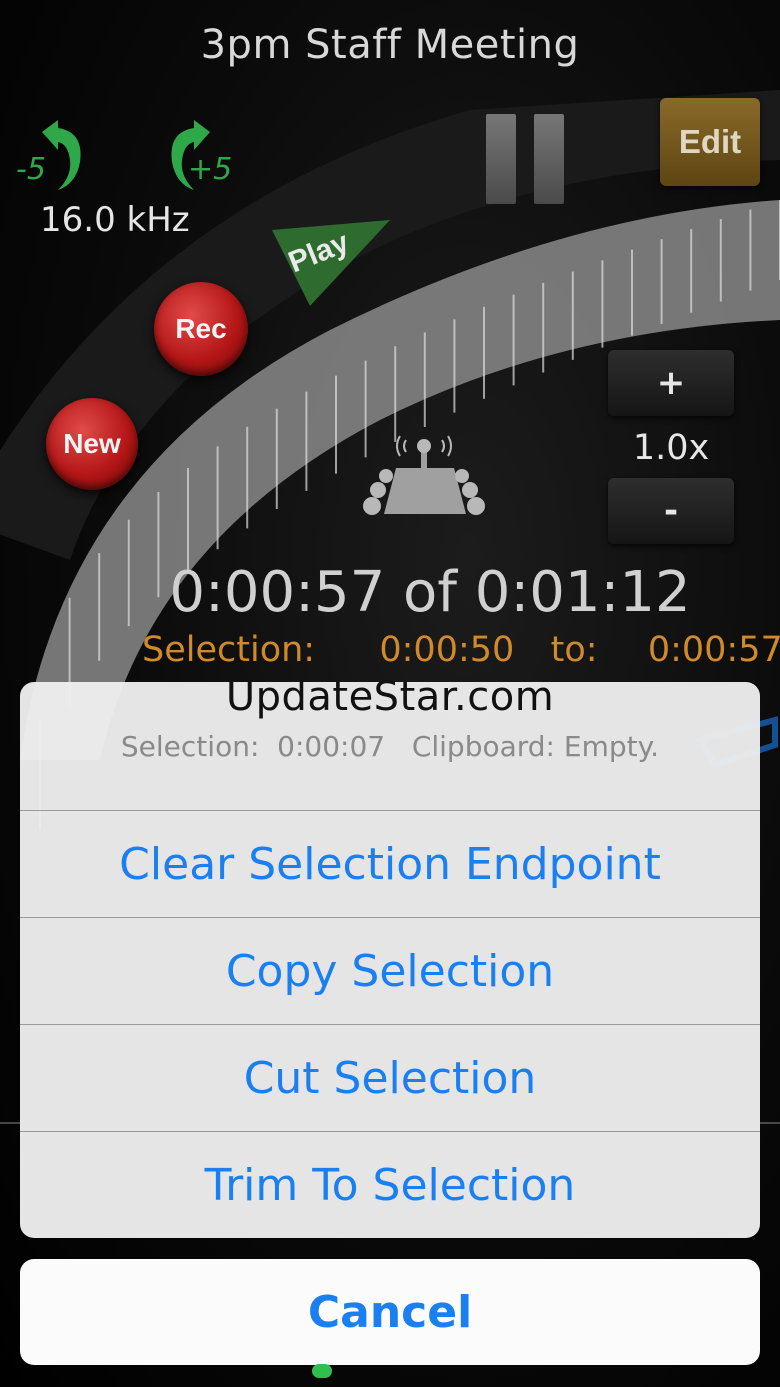  I want to click on clear-selection-endpoint-button: Clear Selection Endpoint, so click(390, 864).